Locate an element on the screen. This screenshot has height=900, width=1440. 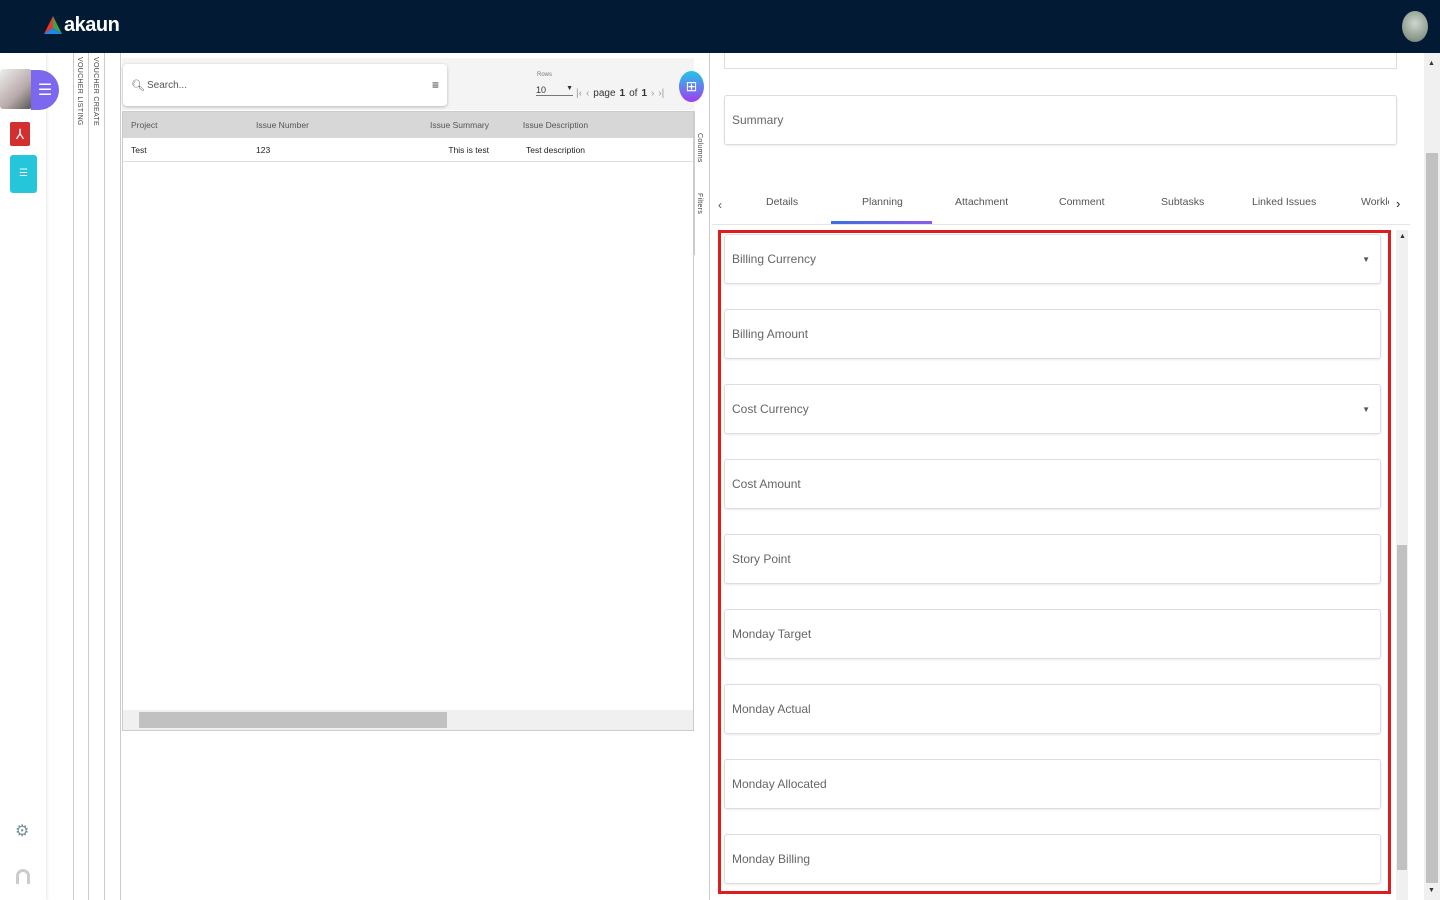
settings-gear-icon: ⚙ is located at coordinates (22, 831).